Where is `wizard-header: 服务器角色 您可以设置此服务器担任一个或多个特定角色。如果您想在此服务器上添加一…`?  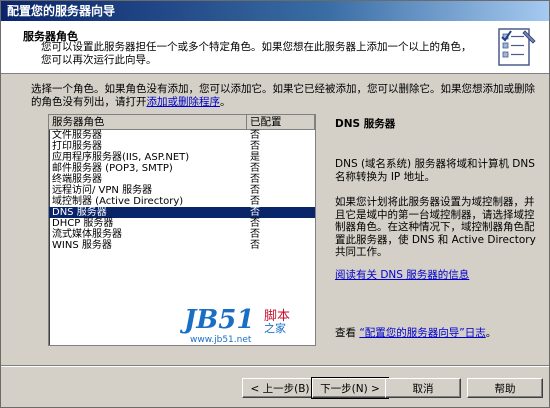
wizard-header: 服务器角色 您可以设置此服务器担任一个或多个特定角色。如果您想在此服务器上添加一… is located at coordinates (275, 47).